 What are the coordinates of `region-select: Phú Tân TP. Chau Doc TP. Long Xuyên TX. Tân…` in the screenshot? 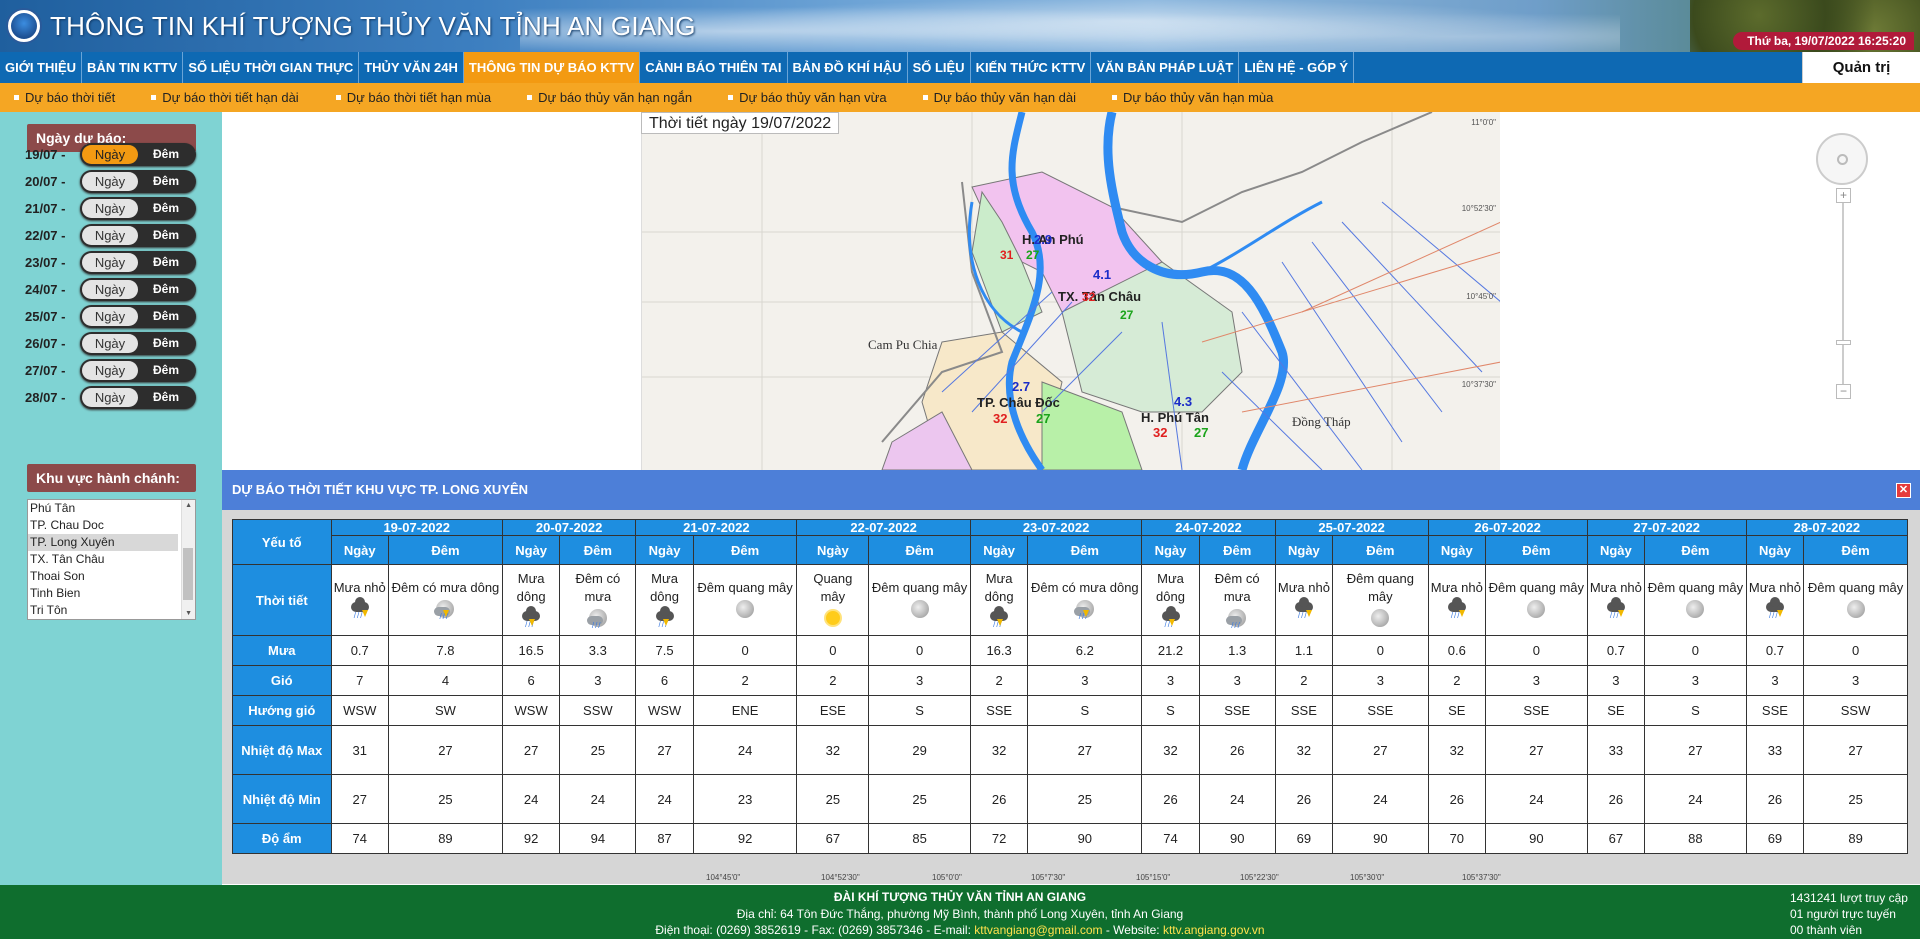 It's located at (111, 559).